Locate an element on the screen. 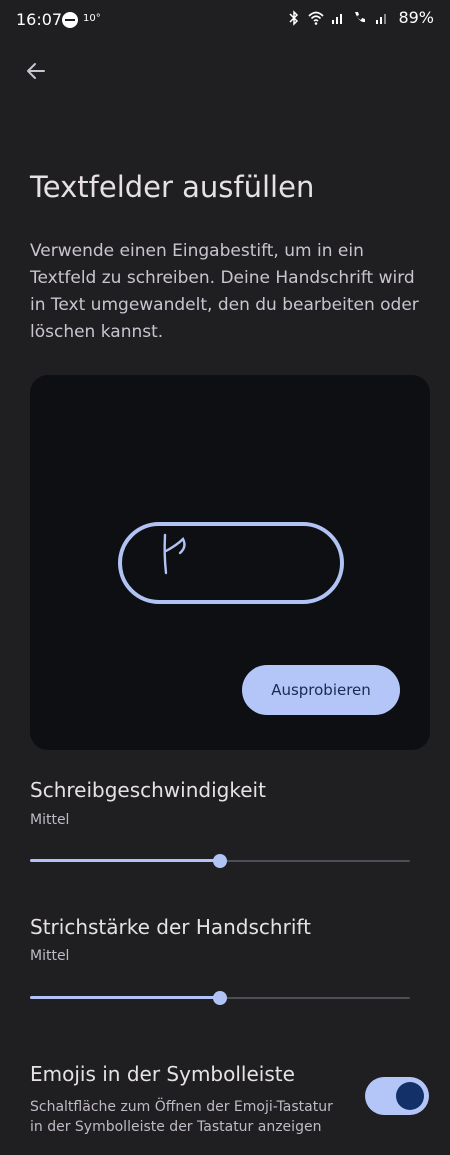  try-it-button: Ausprobieren is located at coordinates (321, 690).